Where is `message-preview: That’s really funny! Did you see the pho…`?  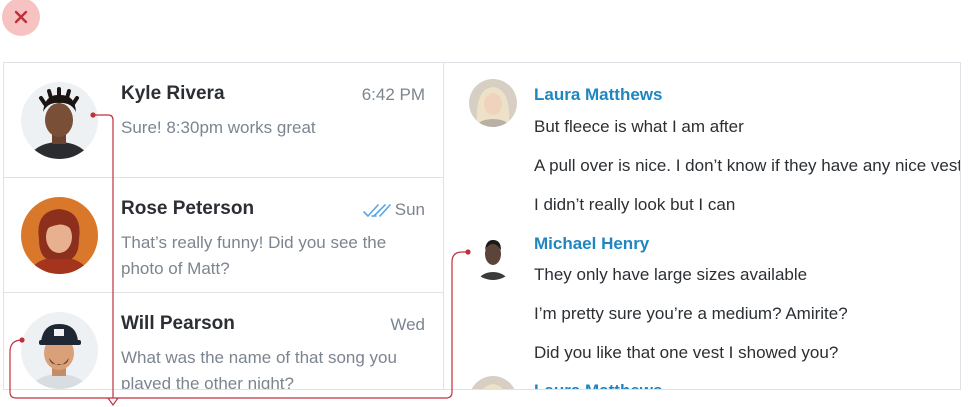 message-preview: That’s really funny! Did you see the pho… is located at coordinates (254, 255).